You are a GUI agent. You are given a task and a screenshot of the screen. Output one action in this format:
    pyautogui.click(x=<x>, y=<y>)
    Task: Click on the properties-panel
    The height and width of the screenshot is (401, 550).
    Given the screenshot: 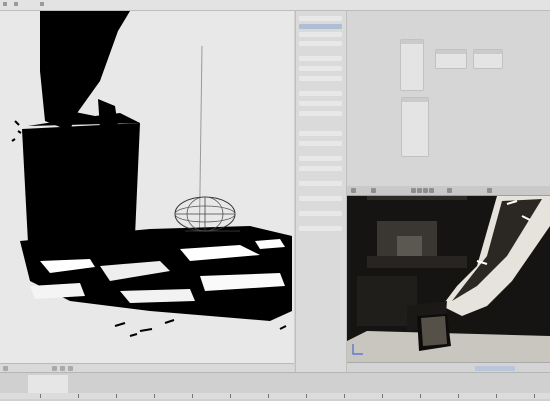 What is the action you would take?
    pyautogui.click(x=321, y=191)
    